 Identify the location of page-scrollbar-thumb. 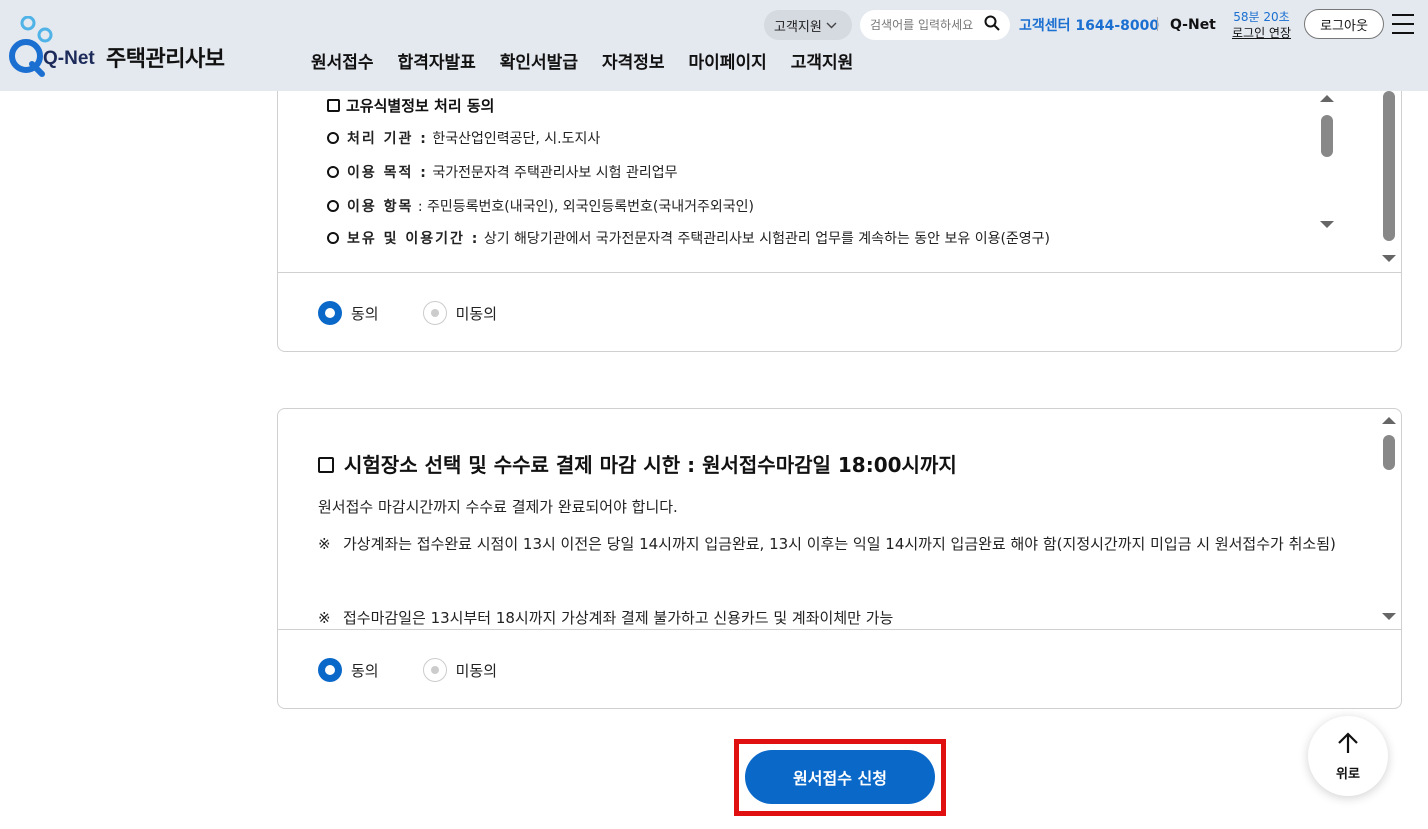
(1389, 166).